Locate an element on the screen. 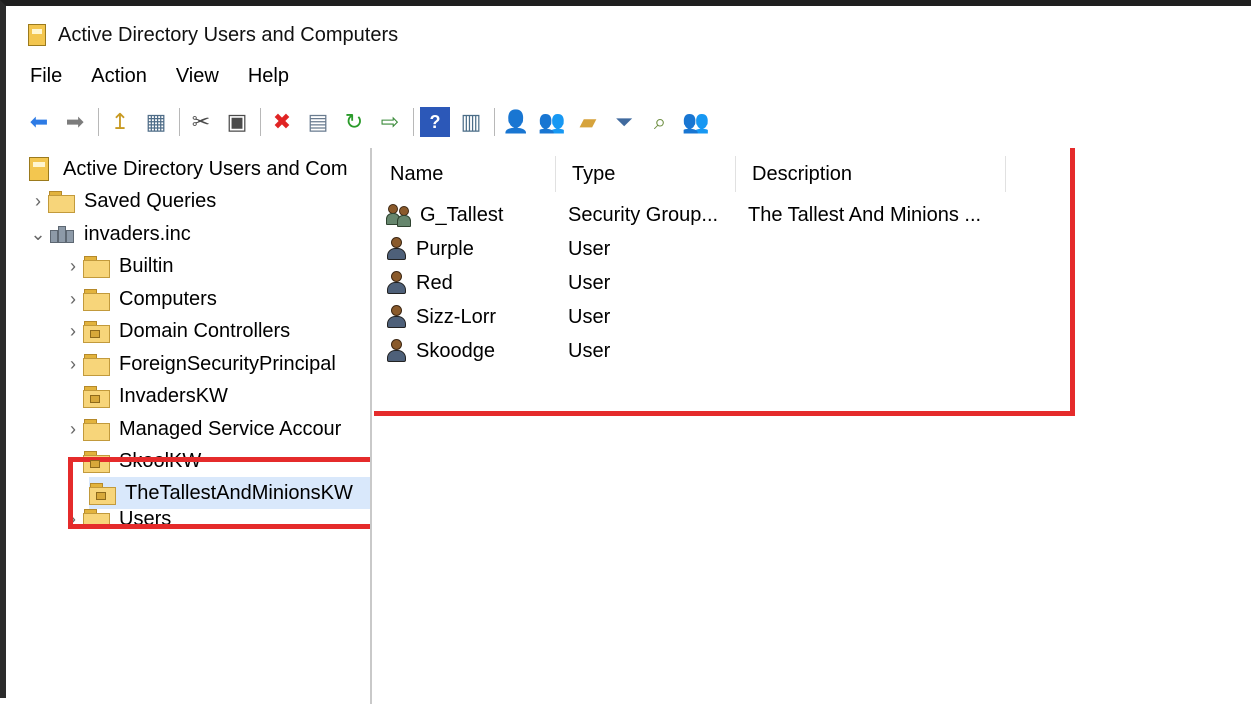  column-header-description: Description is located at coordinates (871, 174).